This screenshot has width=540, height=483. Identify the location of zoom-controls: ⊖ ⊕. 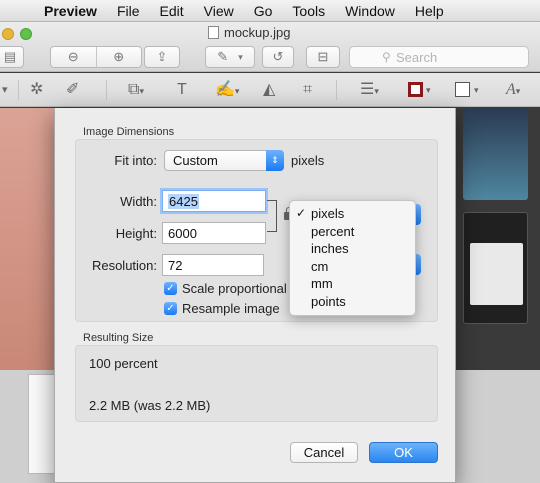
(96, 57).